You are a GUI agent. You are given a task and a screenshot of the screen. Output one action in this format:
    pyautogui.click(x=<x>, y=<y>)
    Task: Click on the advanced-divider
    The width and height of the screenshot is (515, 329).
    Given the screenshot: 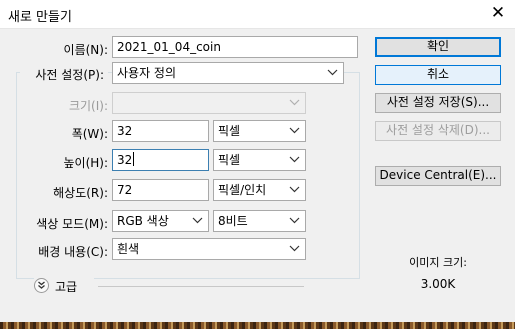 What is the action you would take?
    pyautogui.click(x=201, y=286)
    